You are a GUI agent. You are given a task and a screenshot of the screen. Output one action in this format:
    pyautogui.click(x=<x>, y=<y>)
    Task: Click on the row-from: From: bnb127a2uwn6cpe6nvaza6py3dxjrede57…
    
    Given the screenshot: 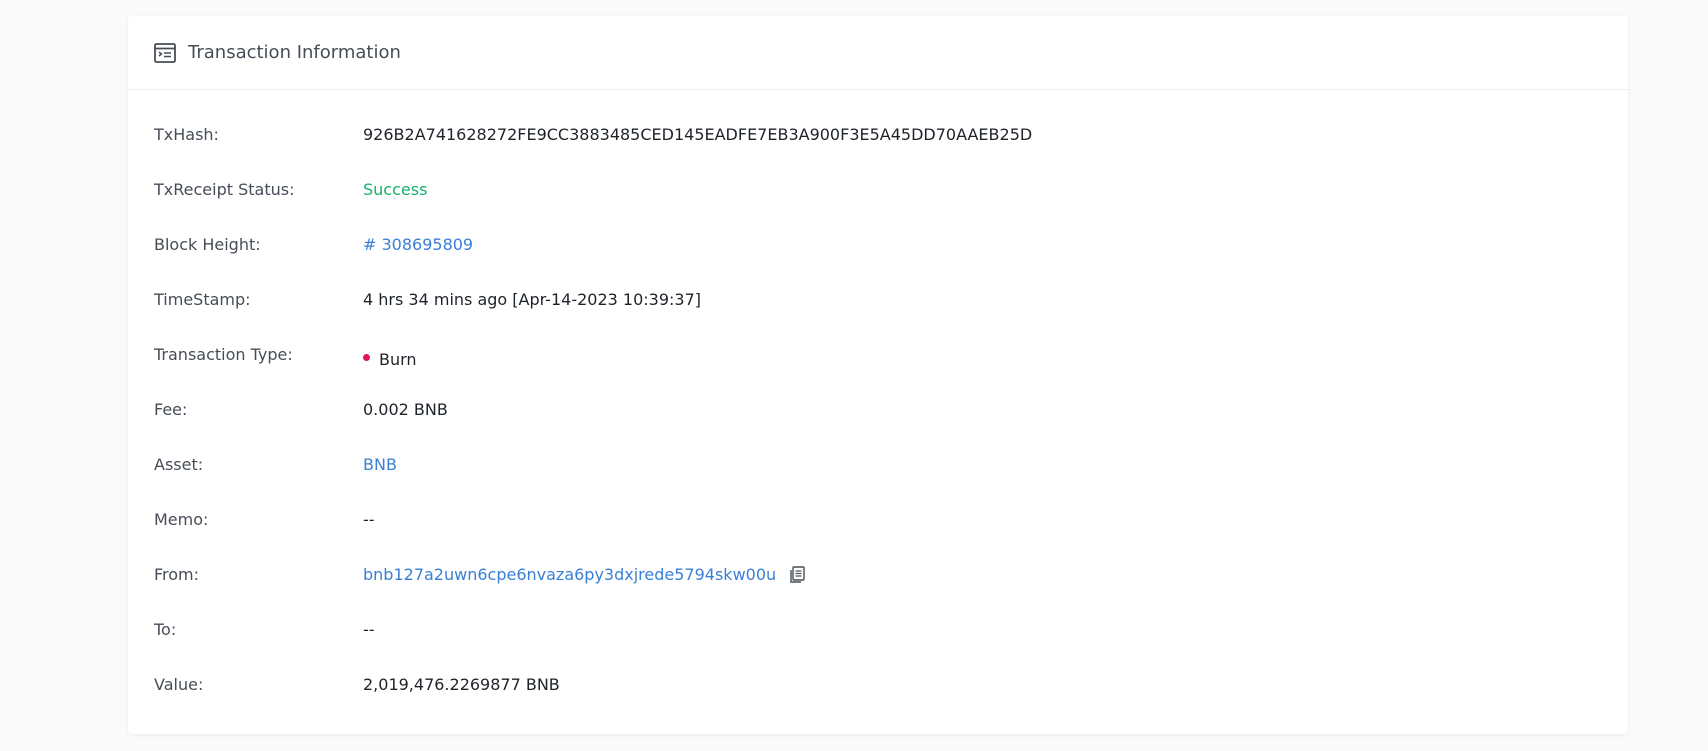 What is the action you would take?
    pyautogui.click(x=878, y=592)
    